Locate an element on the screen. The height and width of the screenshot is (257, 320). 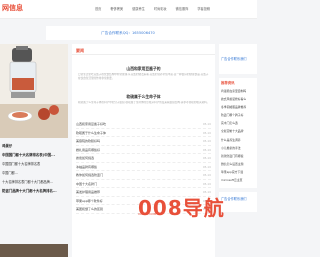
recommended-item: 欧式风格装修好看么 is located at coordinates (238, 99).